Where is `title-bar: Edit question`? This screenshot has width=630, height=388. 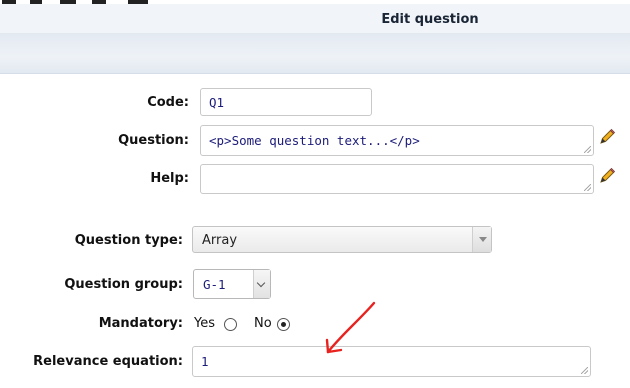
title-bar: Edit question is located at coordinates (315, 19).